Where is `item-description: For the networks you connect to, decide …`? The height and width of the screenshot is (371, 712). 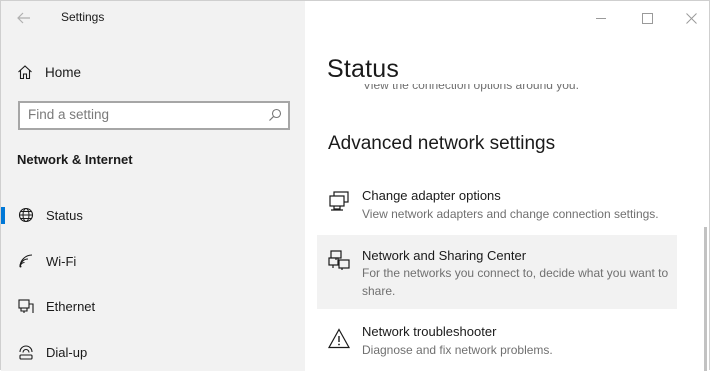 item-description: For the networks you connect to, decide … is located at coordinates (515, 282).